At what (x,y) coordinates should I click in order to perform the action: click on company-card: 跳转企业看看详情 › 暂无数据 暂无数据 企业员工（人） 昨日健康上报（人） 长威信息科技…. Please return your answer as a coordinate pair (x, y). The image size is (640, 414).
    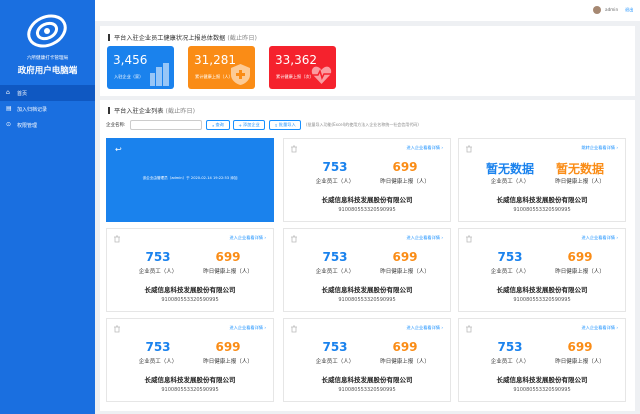
    Looking at the image, I should click on (542, 180).